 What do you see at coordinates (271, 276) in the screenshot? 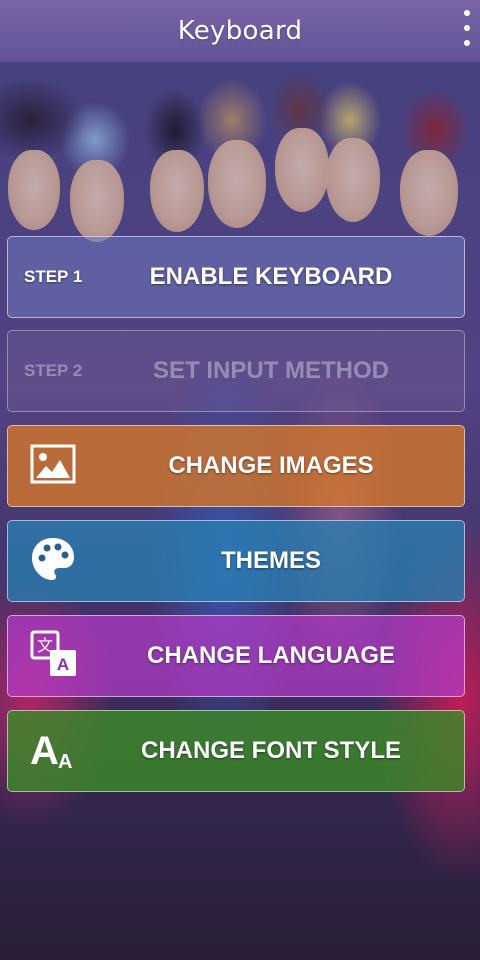
I see `enable-keyboard-label: ENABLE KEYBOARD` at bounding box center [271, 276].